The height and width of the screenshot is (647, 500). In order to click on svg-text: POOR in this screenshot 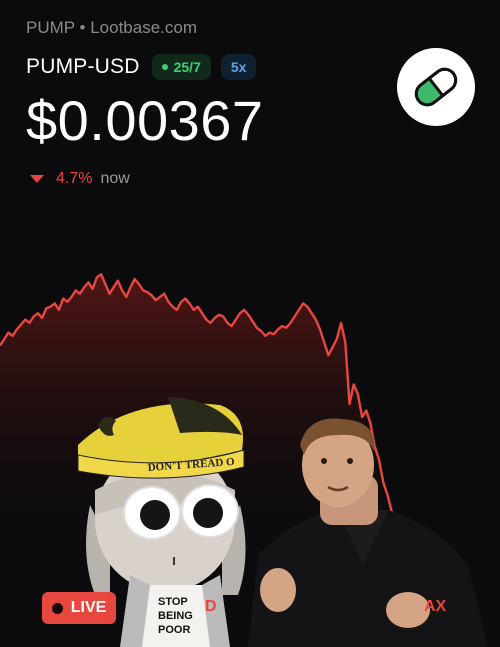, I will do `click(174, 630)`.